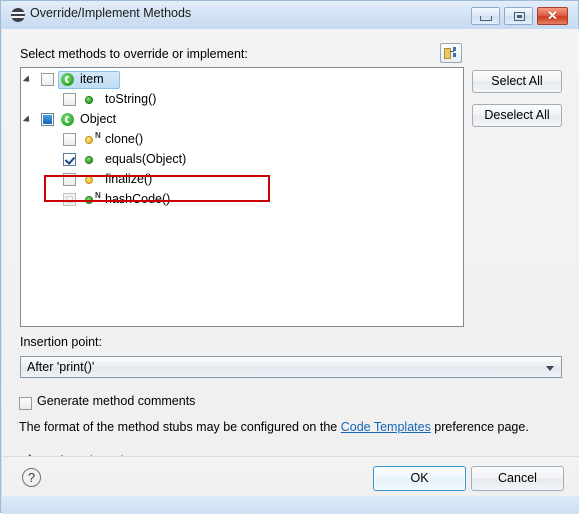  What do you see at coordinates (386, 427) in the screenshot?
I see `code-templates-link: Code Templates` at bounding box center [386, 427].